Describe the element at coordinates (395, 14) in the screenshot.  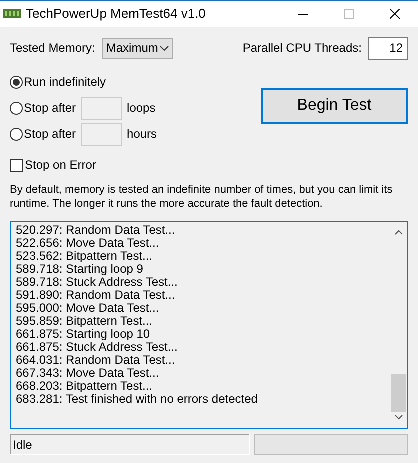
I see `close-icon` at that location.